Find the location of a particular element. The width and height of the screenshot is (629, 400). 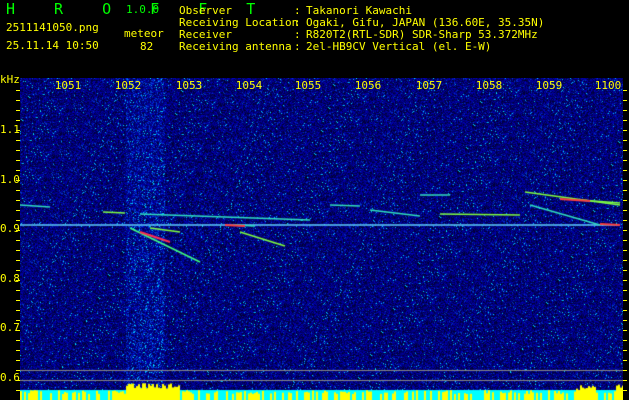

app-version: 1.0.0 is located at coordinates (143, 9).